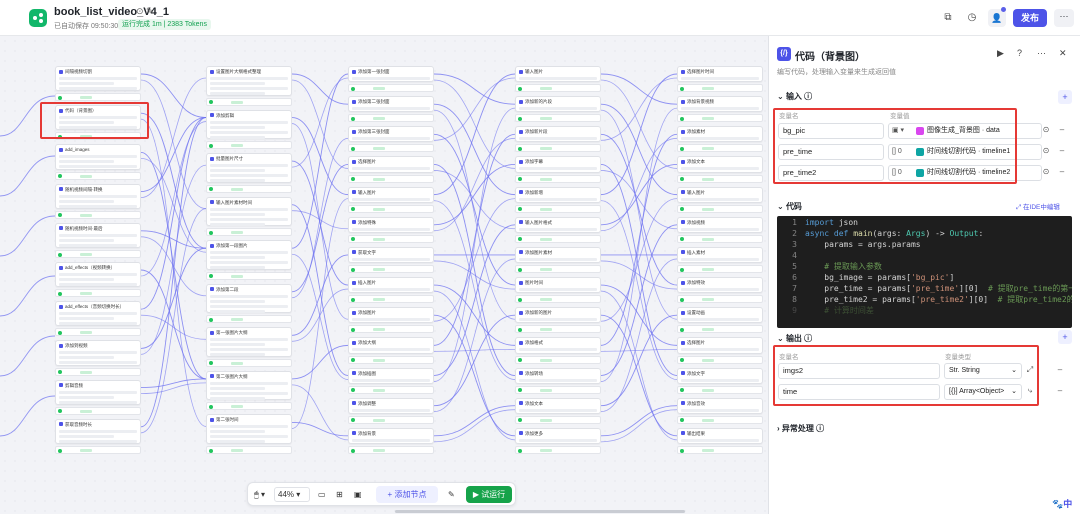 This screenshot has width=1080, height=514. What do you see at coordinates (98, 235) in the screenshot?
I see `workflow-node: 随机视频时间·最后` at bounding box center [98, 235].